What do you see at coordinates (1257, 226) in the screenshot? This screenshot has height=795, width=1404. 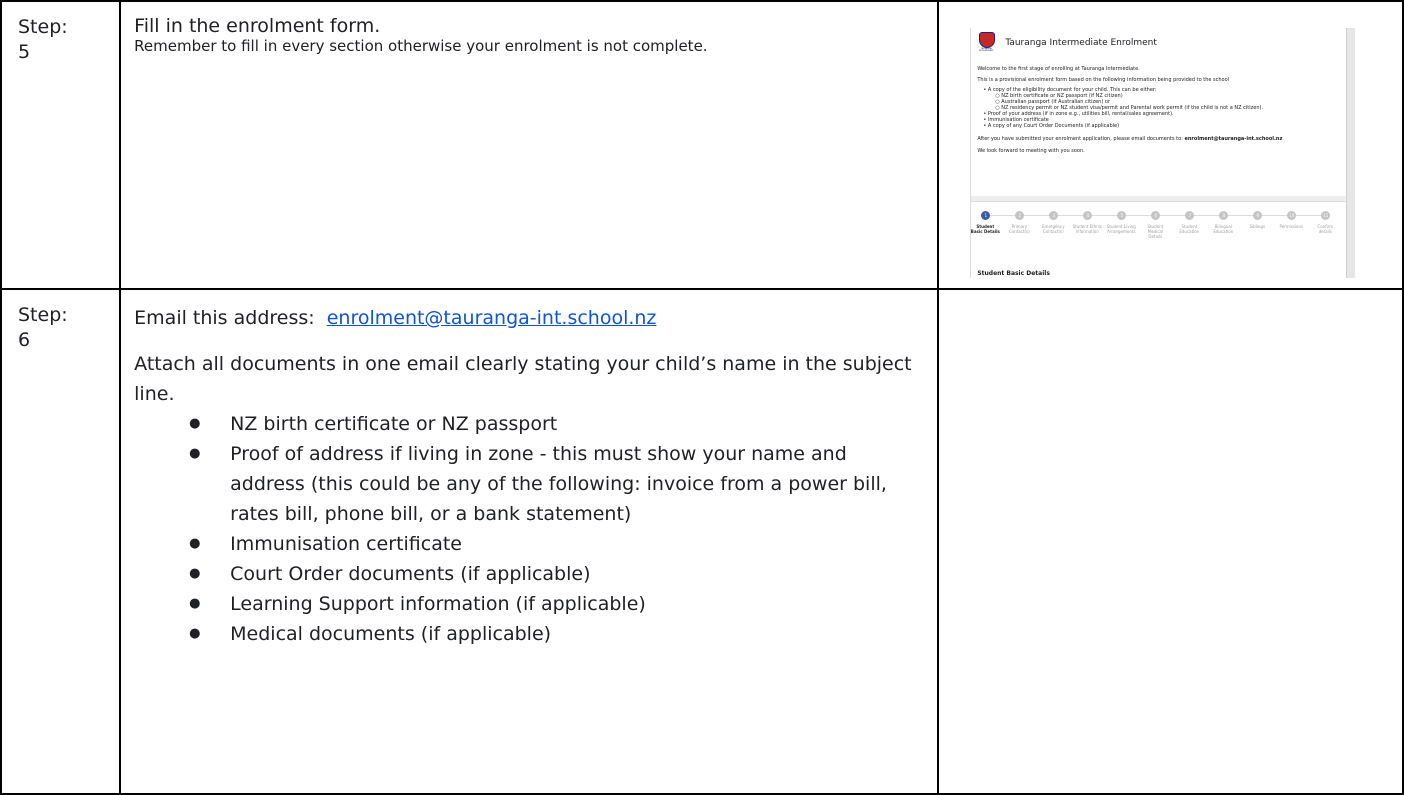 I see `stepper-step-label: Siblings` at bounding box center [1257, 226].